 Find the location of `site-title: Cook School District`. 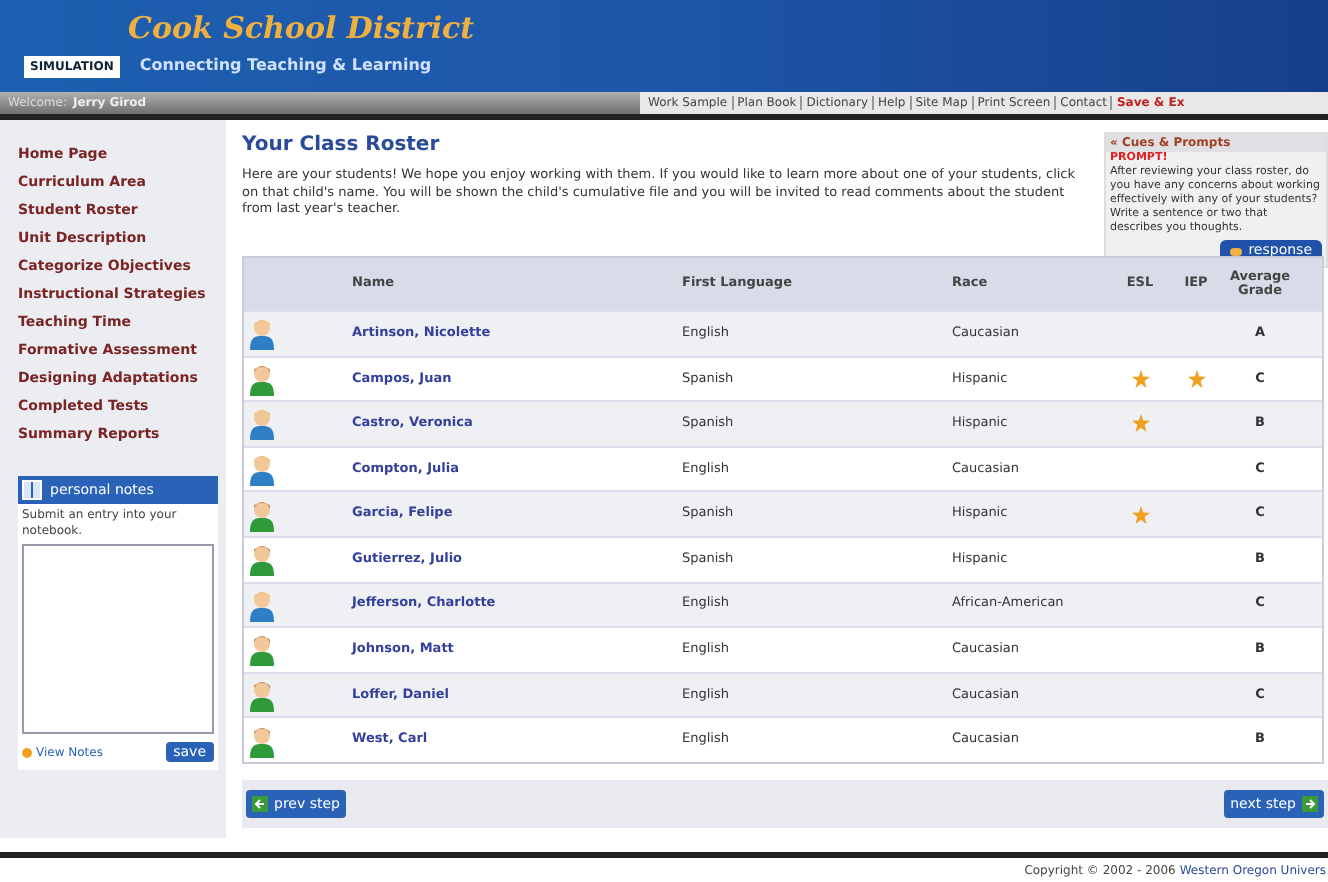

site-title: Cook School District is located at coordinates (301, 28).